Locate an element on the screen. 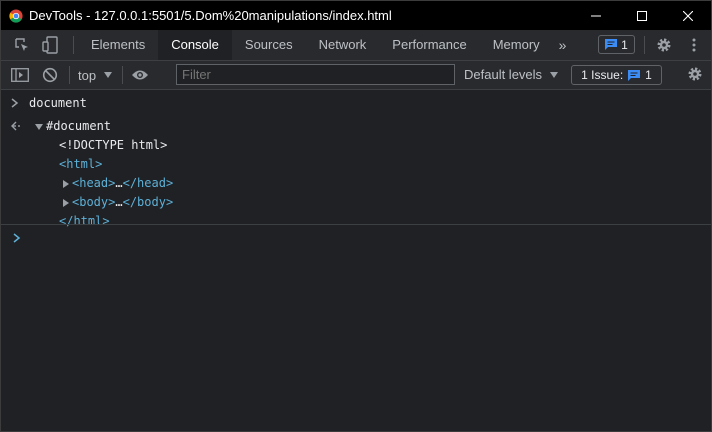 This screenshot has height=432, width=712. maximize-icon is located at coordinates (642, 15).